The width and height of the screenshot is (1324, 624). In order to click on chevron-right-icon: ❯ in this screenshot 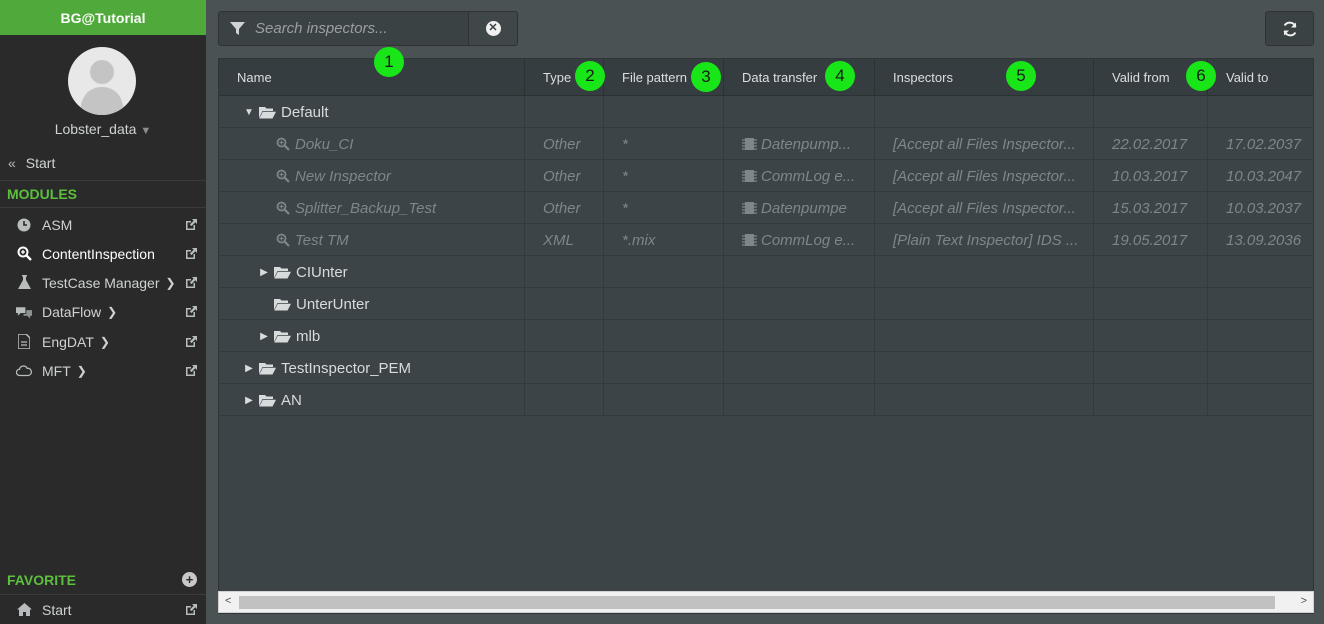, I will do `click(104, 341)`.